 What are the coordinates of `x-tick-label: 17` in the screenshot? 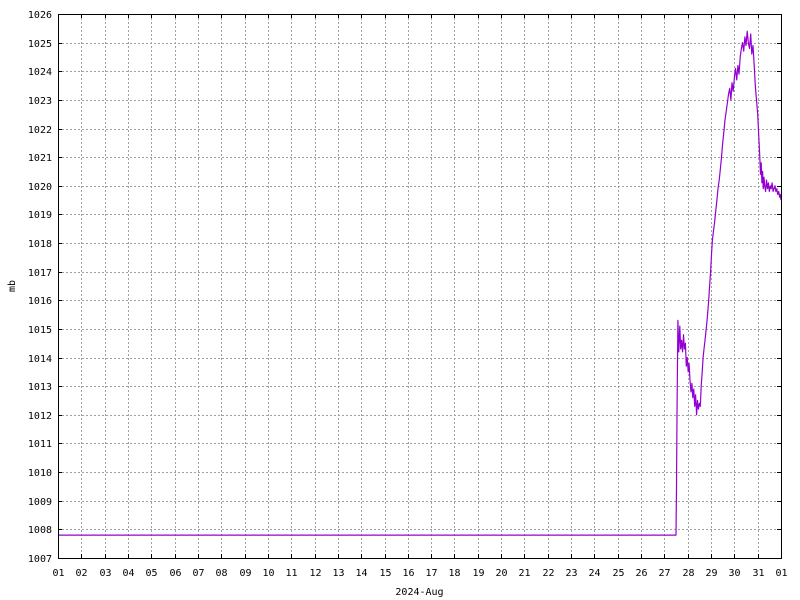 It's located at (431, 573).